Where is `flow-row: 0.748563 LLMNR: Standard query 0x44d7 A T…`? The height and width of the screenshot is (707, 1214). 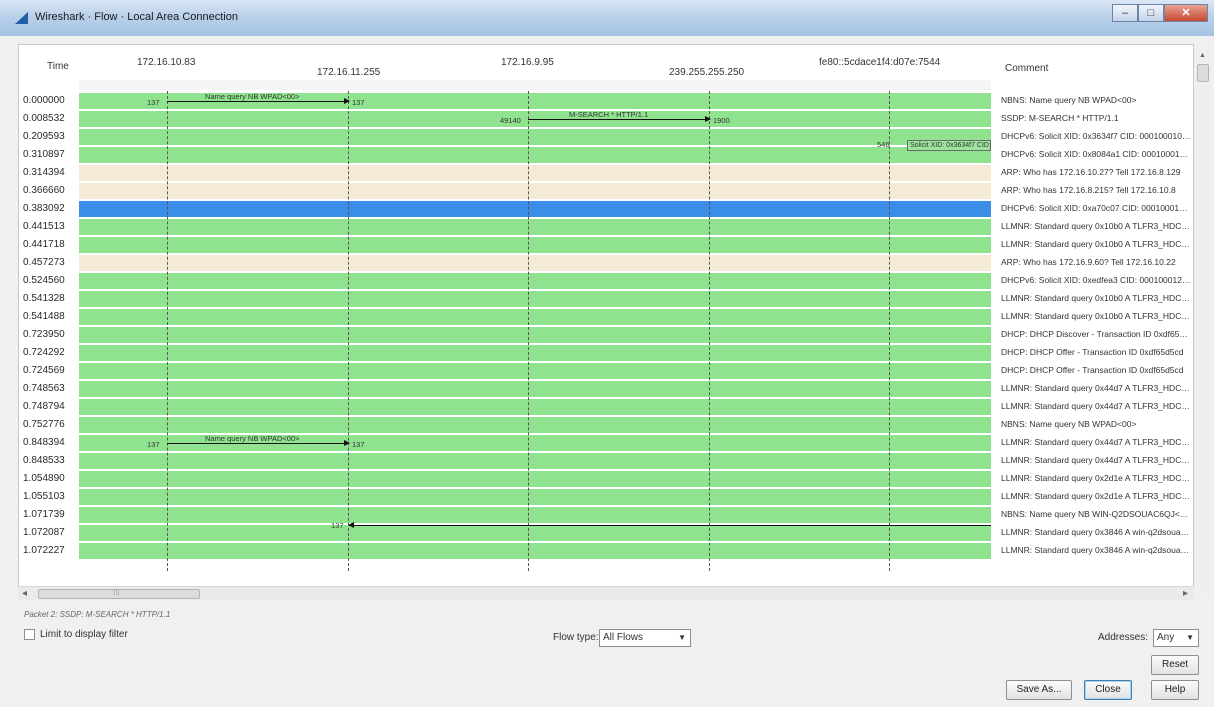
flow-row: 0.748563 LLMNR: Standard query 0x44d7 A T… is located at coordinates (606, 389).